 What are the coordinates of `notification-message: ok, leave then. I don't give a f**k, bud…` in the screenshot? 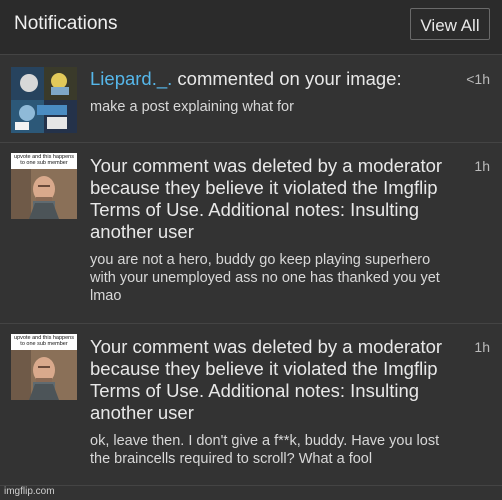 It's located at (265, 450).